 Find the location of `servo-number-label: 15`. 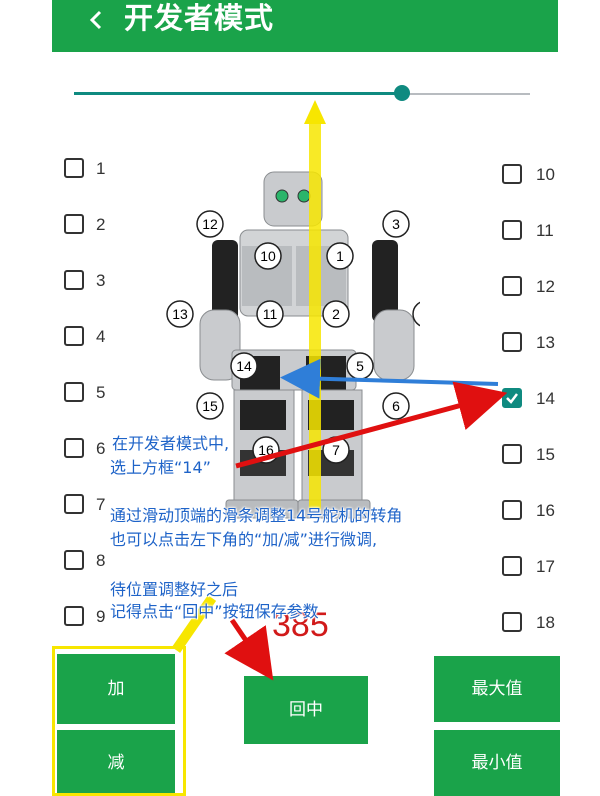

servo-number-label: 15 is located at coordinates (210, 406).